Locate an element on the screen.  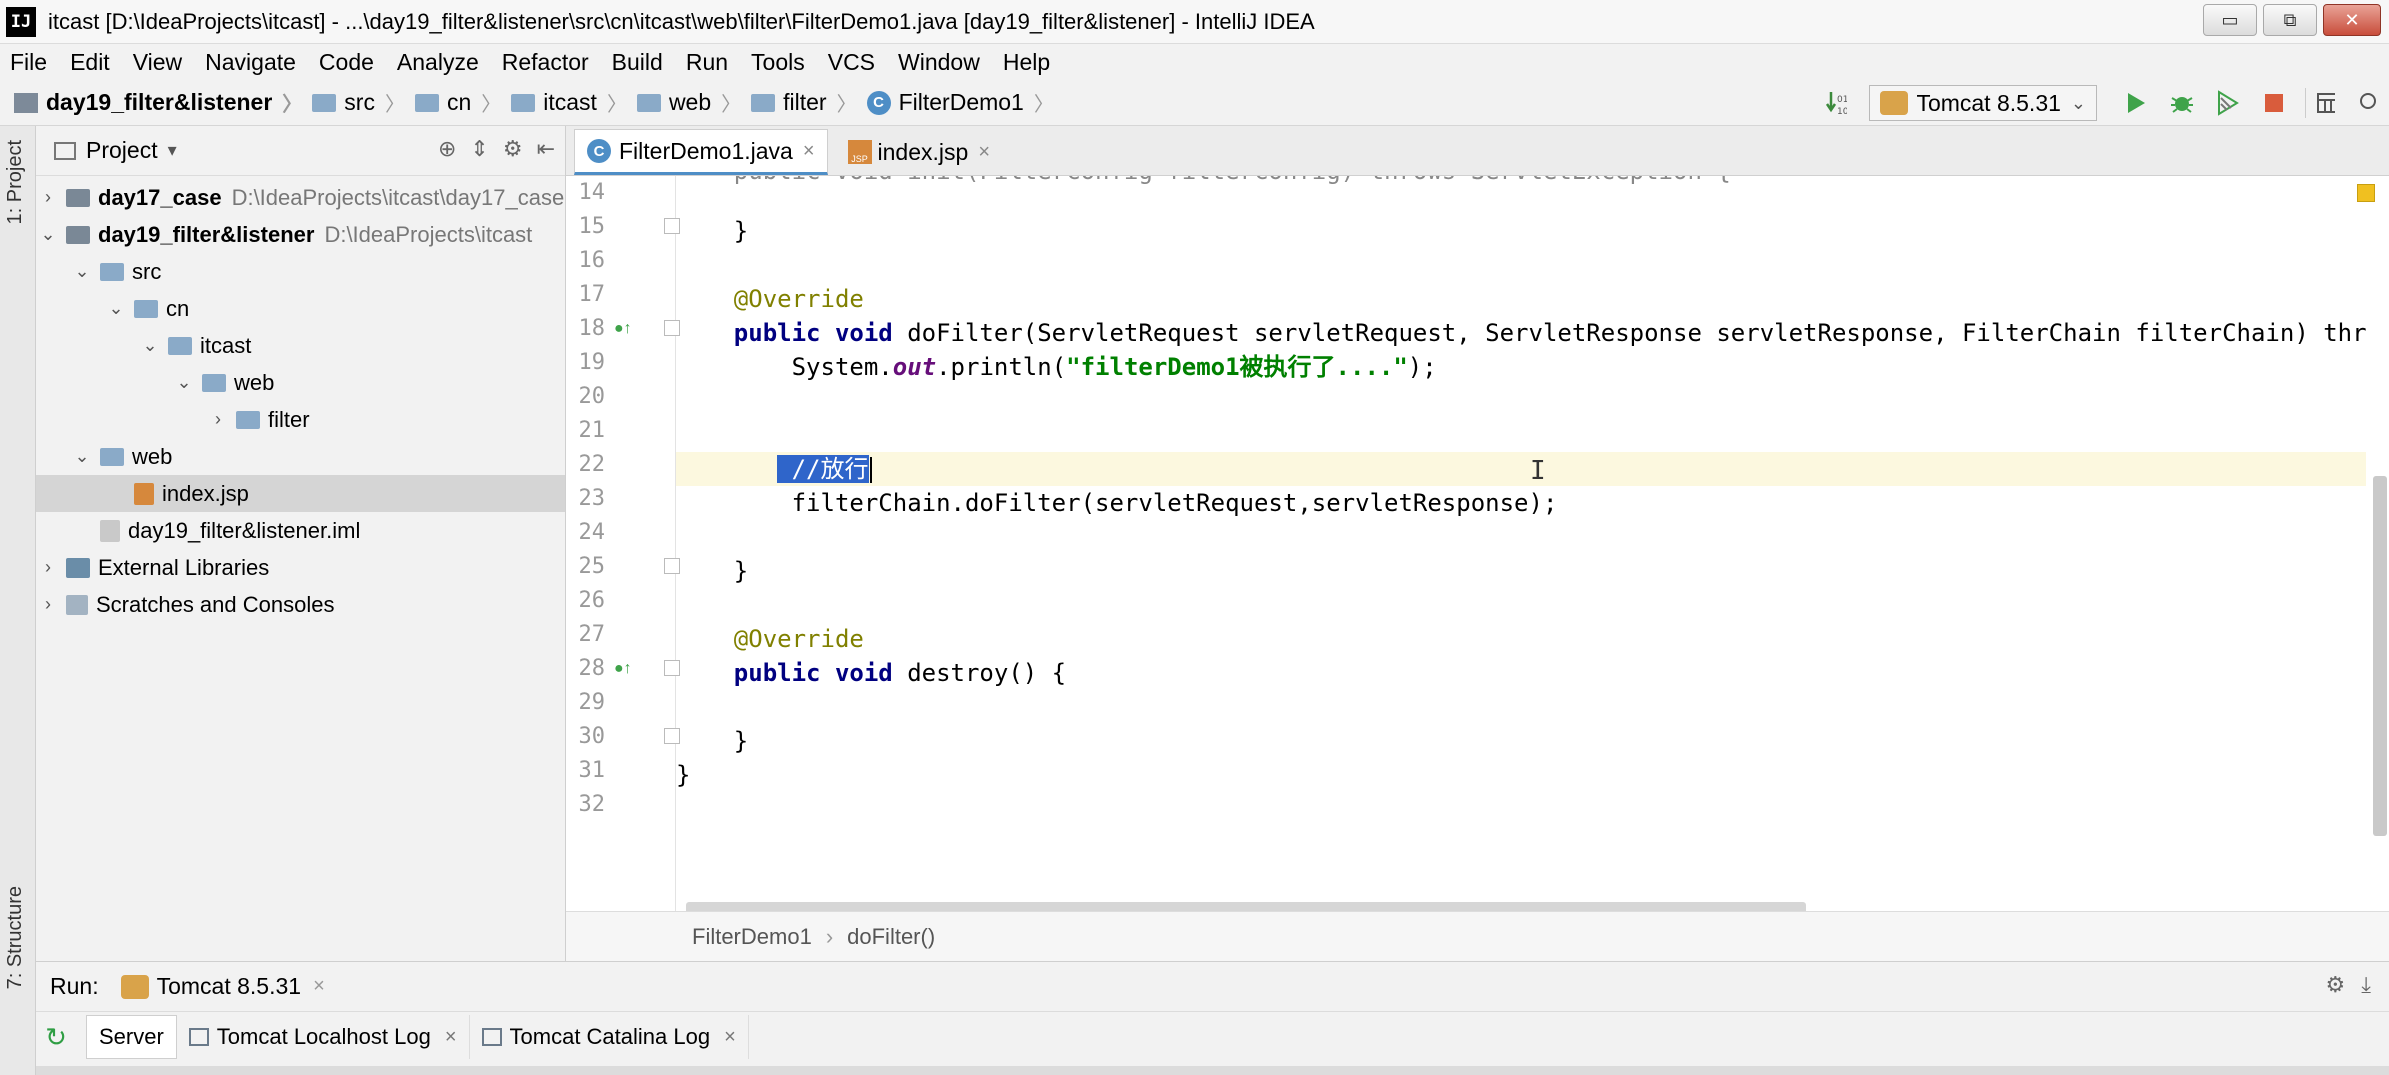
menu-code: Code is located at coordinates (346, 62).